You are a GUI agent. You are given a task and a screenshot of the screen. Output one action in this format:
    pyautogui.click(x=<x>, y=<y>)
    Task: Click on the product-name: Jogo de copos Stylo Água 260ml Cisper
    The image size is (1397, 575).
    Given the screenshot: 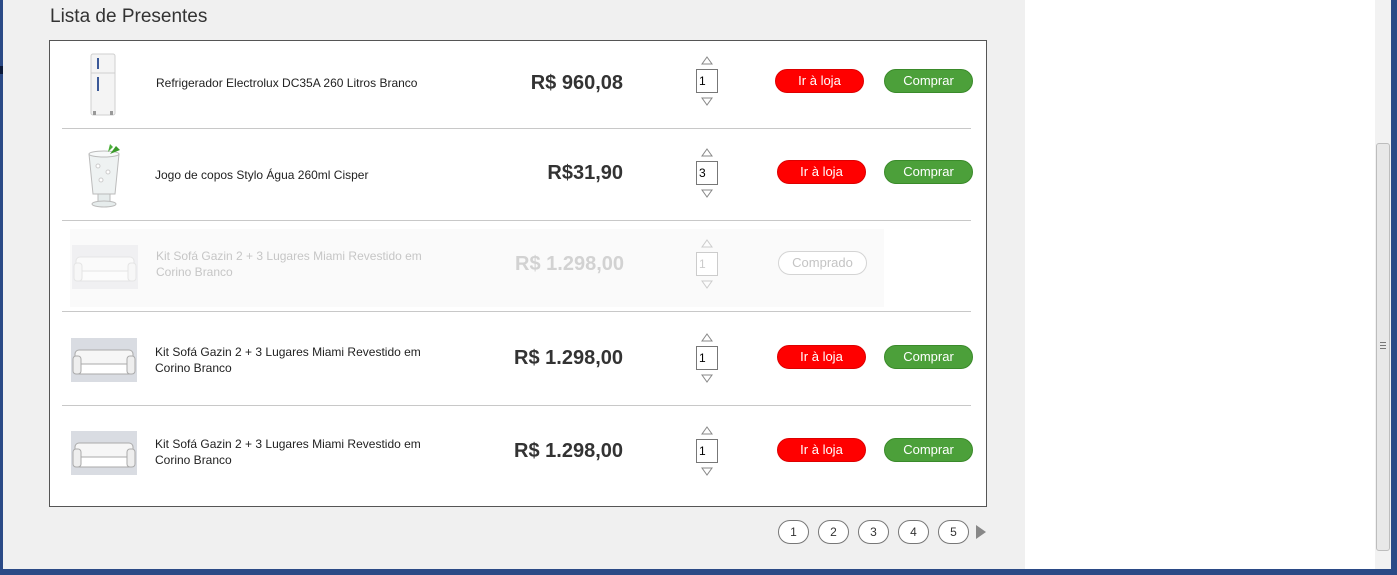 What is the action you would take?
    pyautogui.click(x=315, y=175)
    